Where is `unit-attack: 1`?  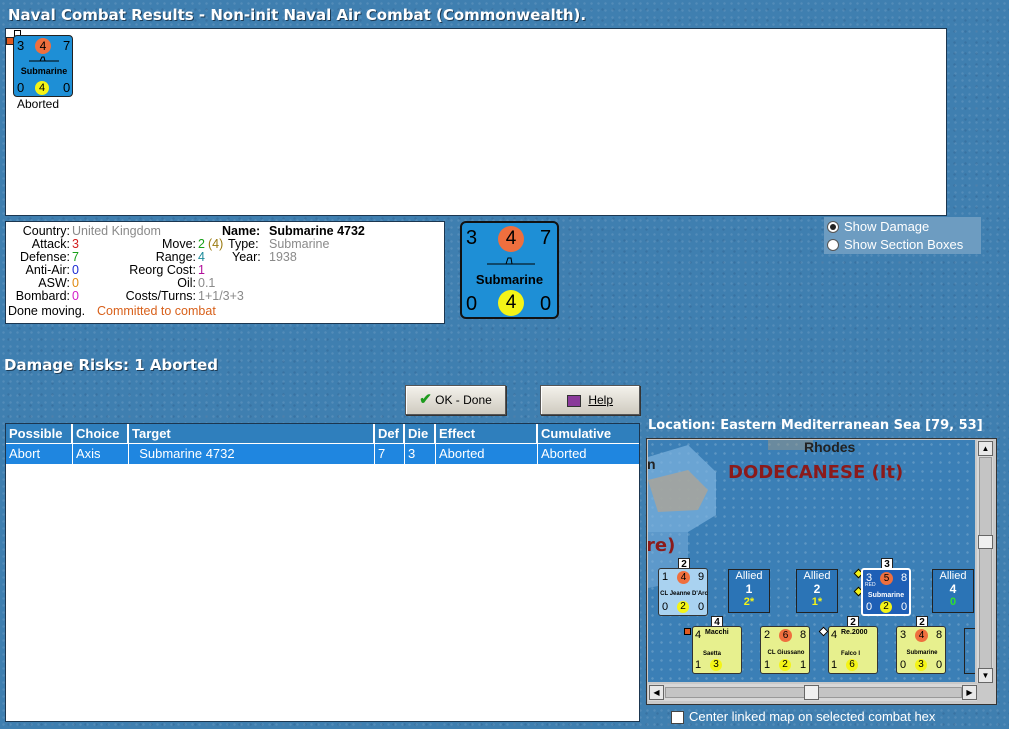
unit-attack: 1 is located at coordinates (665, 577).